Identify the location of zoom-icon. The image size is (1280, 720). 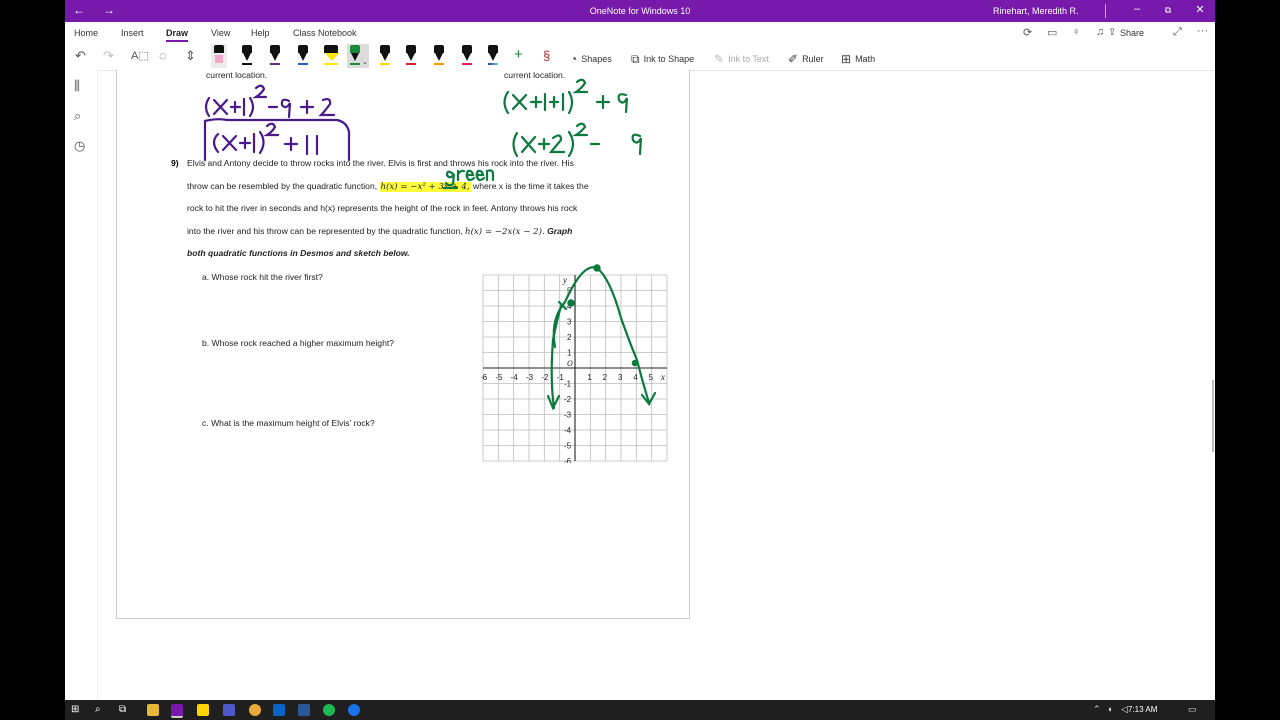
(354, 710).